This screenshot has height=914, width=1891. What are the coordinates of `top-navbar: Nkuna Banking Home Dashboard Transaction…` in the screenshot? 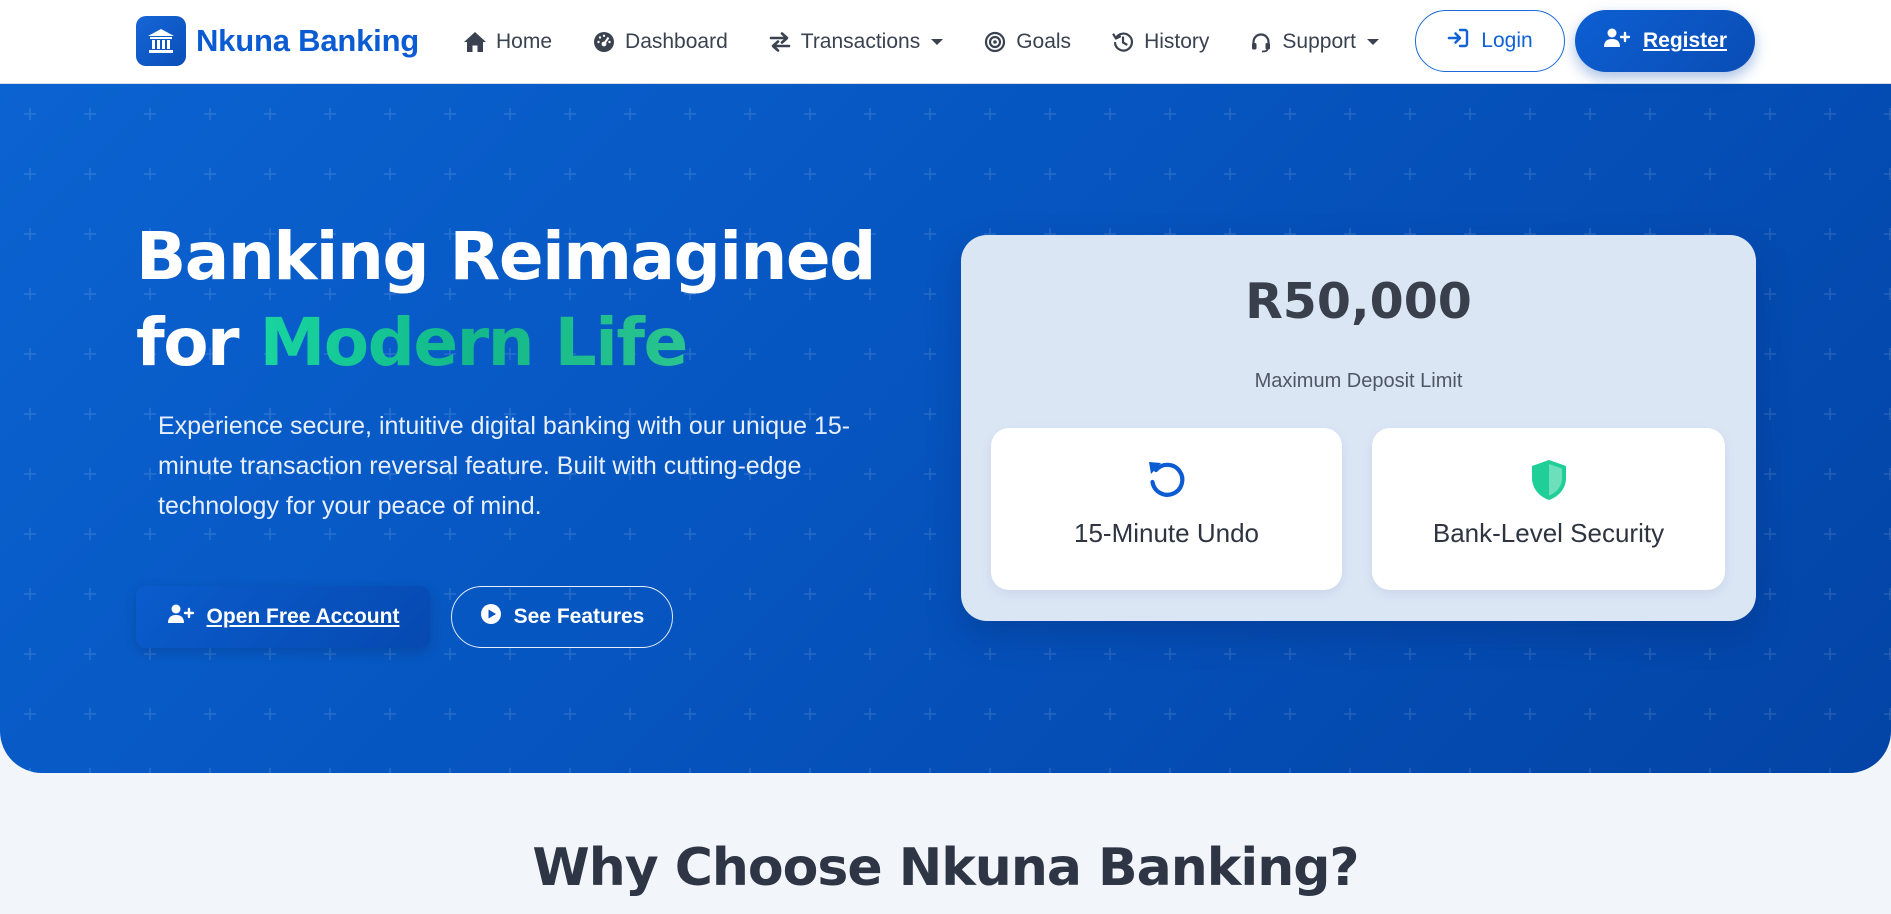 It's located at (945, 42).